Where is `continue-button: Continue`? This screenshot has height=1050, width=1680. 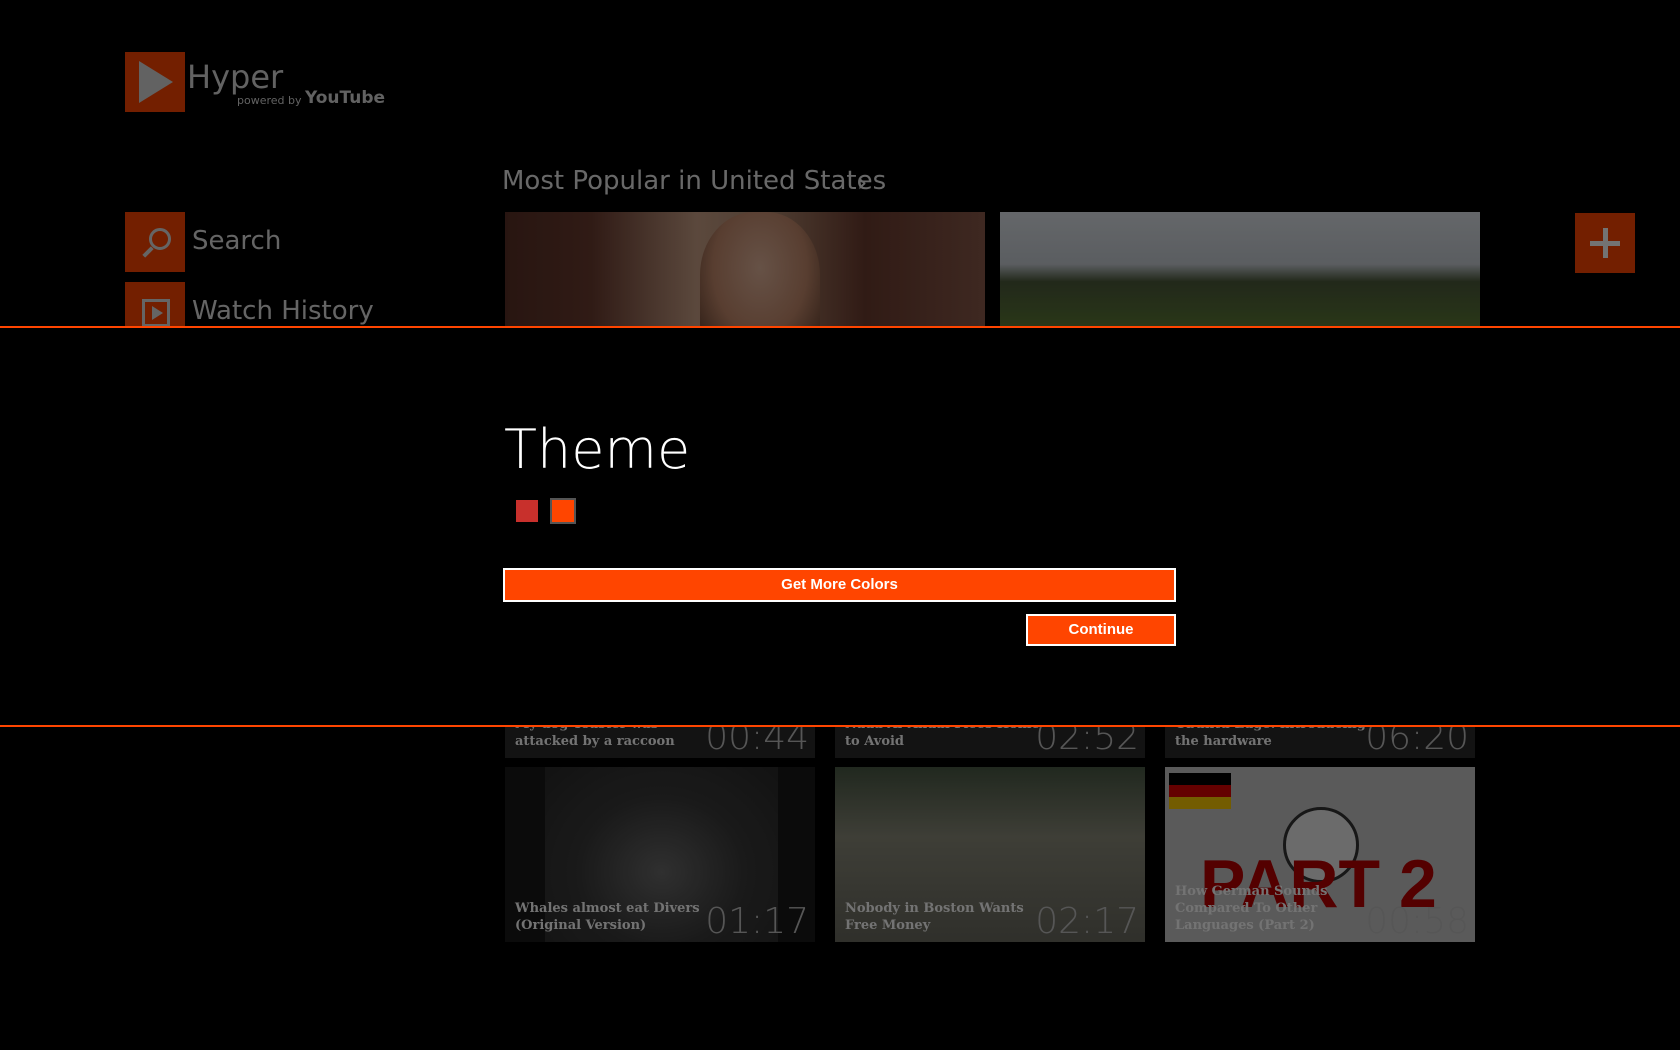
continue-button: Continue is located at coordinates (1101, 630).